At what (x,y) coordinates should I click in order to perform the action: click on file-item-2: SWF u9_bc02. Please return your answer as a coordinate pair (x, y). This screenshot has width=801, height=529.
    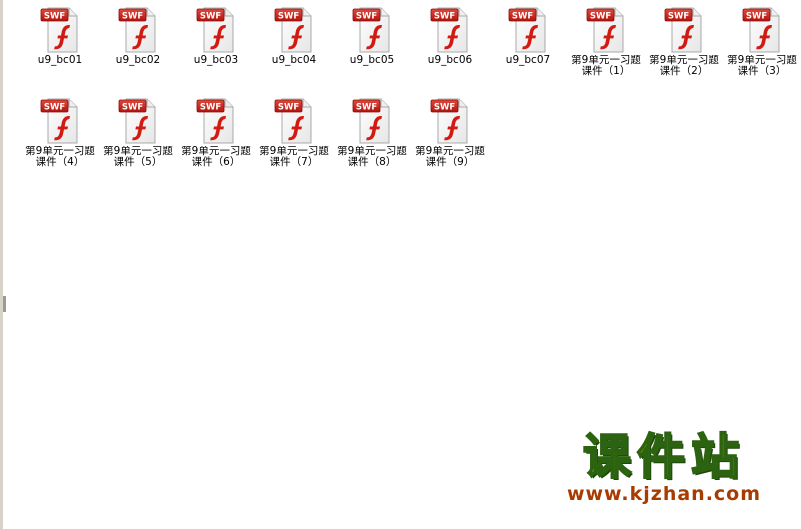
    Looking at the image, I should click on (138, 51).